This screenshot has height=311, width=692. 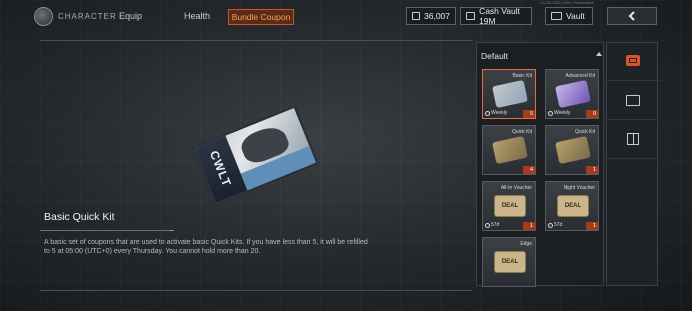 I want to click on card-name: All-In Voucher, so click(x=516, y=188).